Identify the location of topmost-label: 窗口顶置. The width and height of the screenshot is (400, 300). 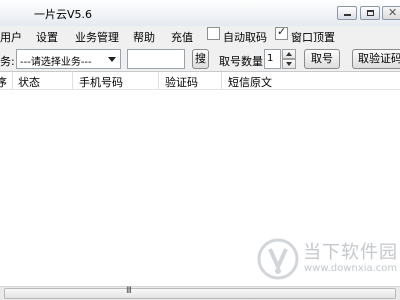
(313, 37).